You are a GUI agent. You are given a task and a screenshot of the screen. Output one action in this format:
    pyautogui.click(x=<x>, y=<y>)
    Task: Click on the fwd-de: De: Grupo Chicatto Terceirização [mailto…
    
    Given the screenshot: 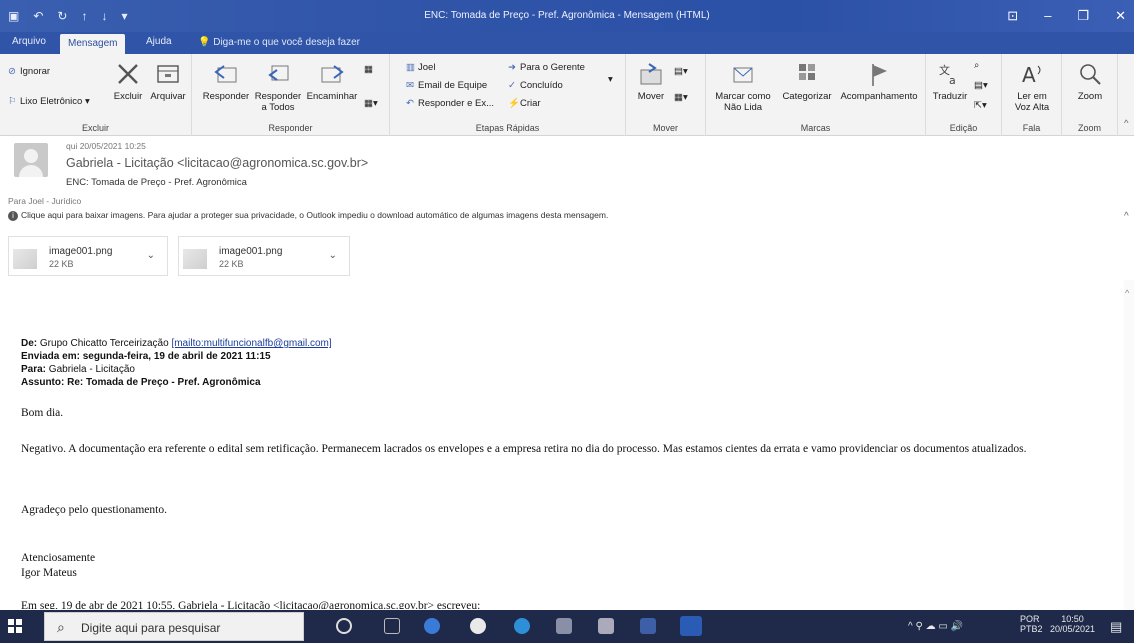 What is the action you would take?
    pyautogui.click(x=176, y=343)
    